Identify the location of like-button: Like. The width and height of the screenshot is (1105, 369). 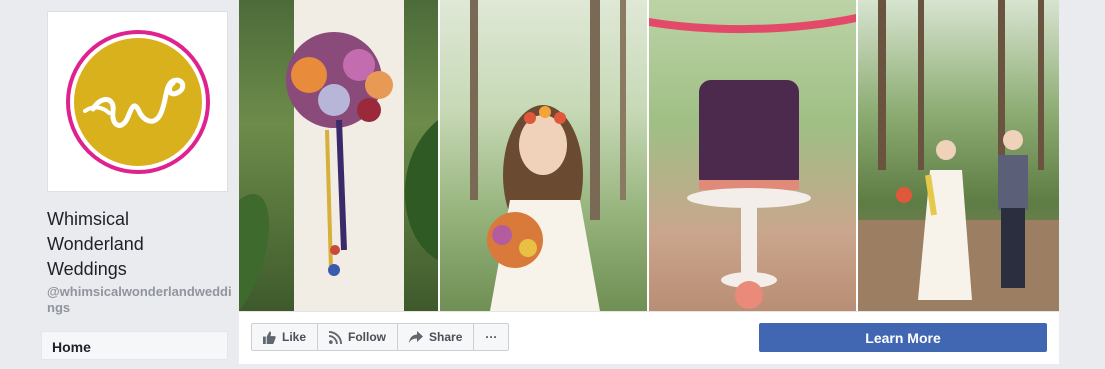
(285, 337).